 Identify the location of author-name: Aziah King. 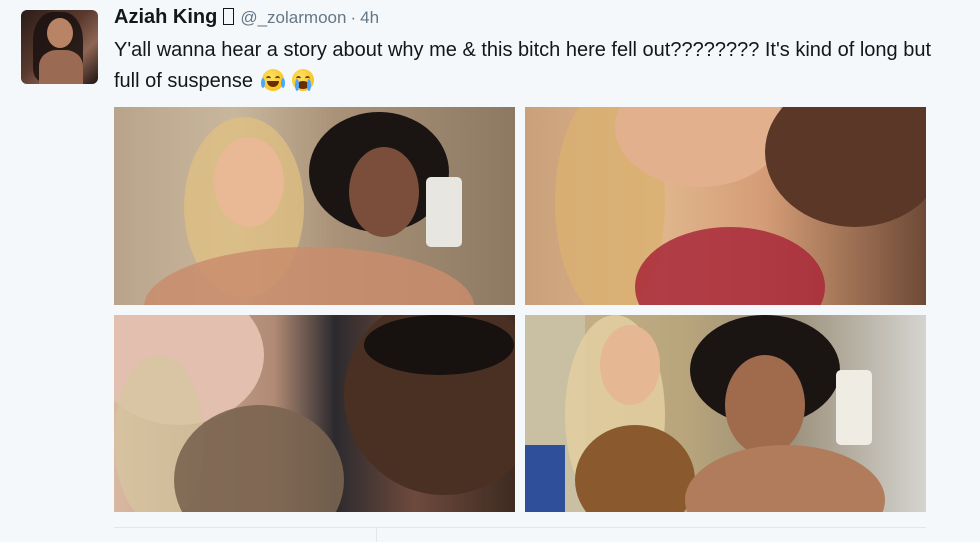
(165, 17).